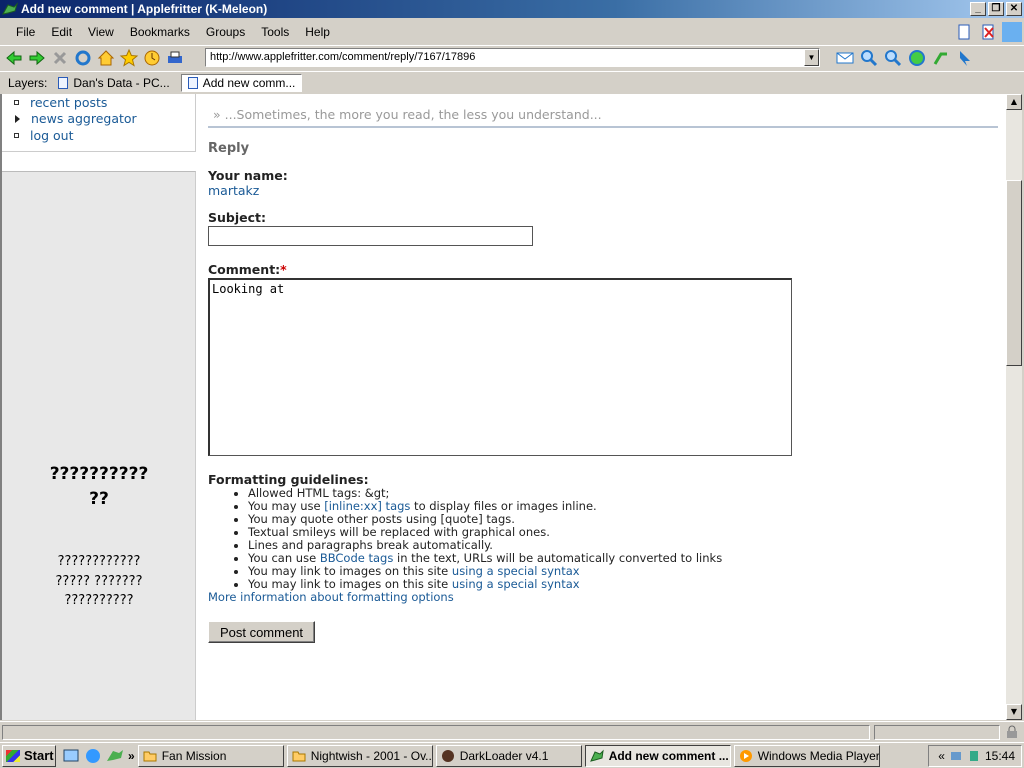 This screenshot has width=1024, height=768. I want to click on history-icon, so click(152, 58).